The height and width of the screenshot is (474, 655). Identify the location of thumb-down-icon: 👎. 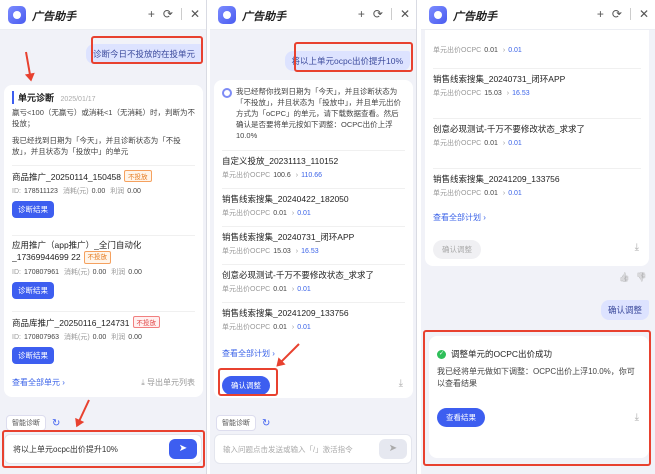
(641, 277).